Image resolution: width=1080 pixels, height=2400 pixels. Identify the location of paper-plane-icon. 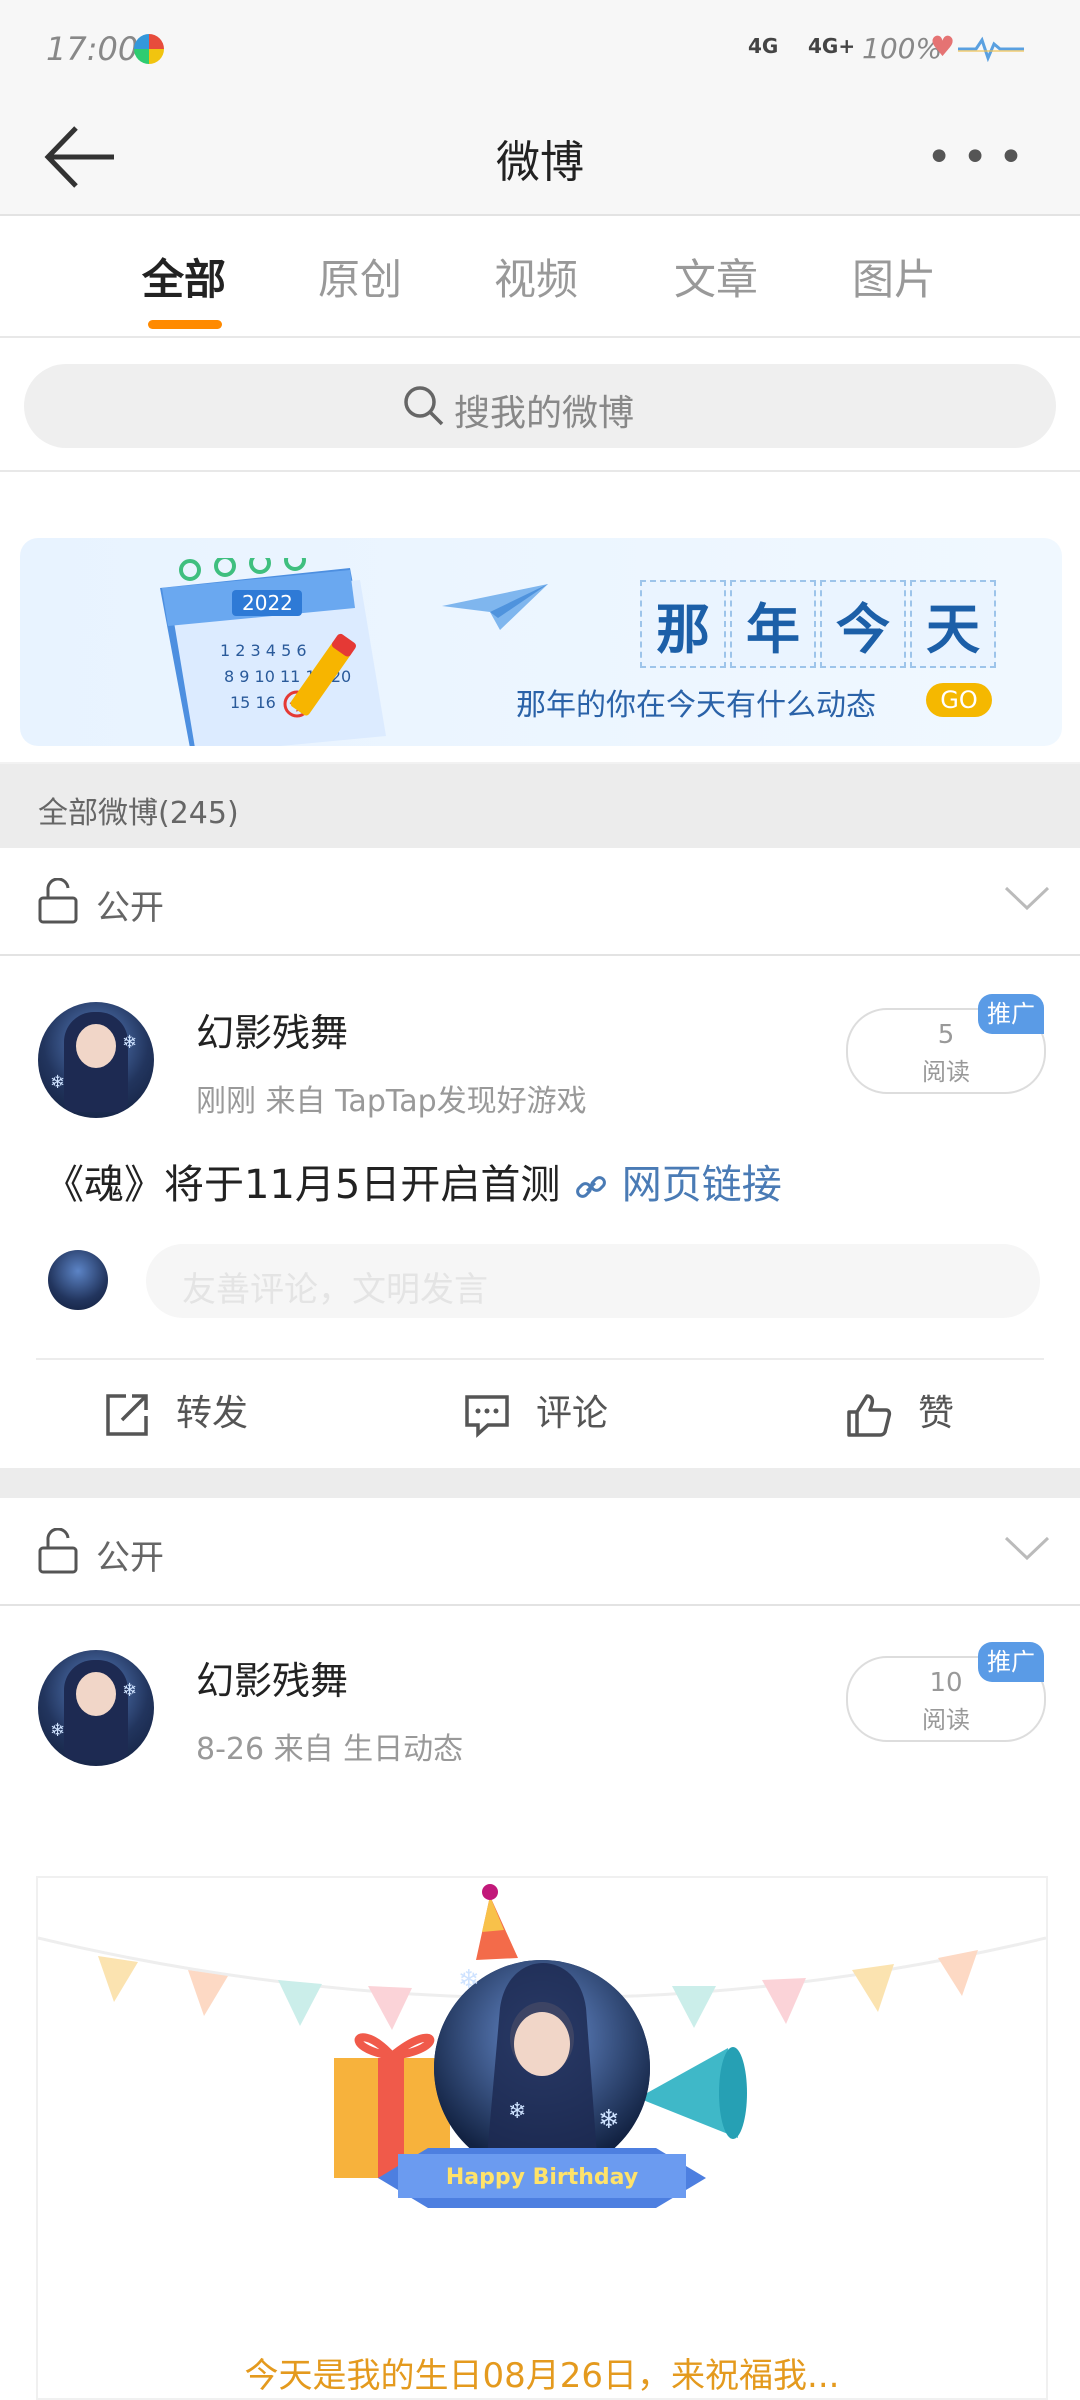
(495, 607).